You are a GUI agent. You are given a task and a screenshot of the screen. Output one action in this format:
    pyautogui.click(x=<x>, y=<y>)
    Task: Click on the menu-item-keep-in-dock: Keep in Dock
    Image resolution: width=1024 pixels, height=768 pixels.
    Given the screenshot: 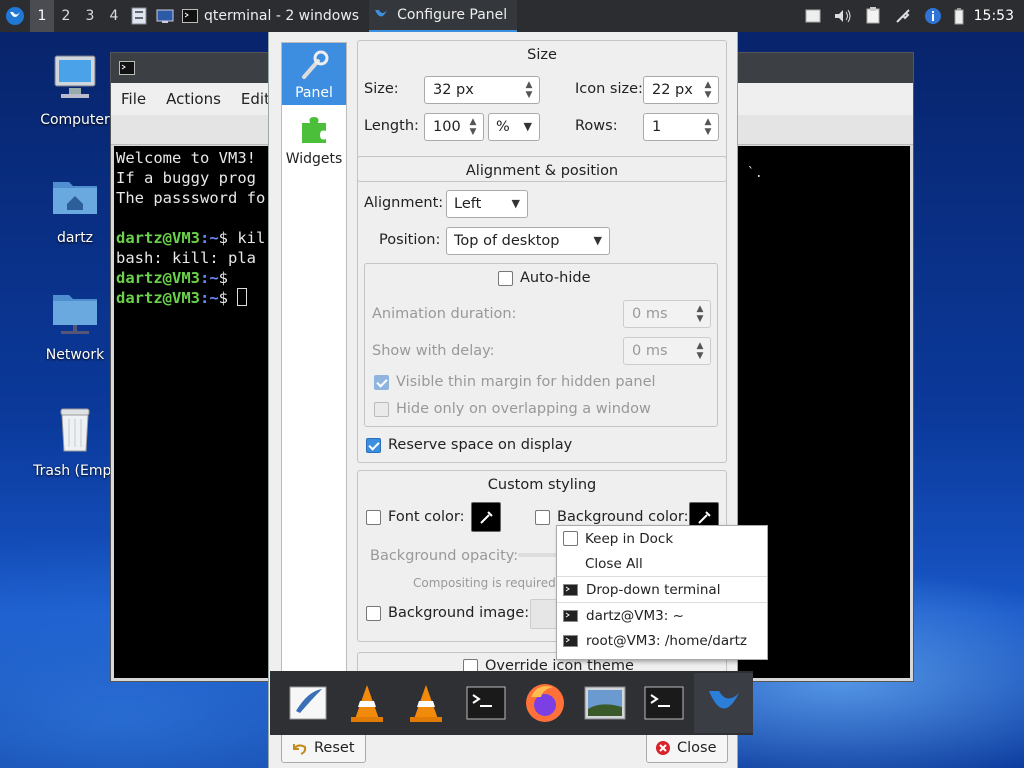 What is the action you would take?
    pyautogui.click(x=662, y=538)
    